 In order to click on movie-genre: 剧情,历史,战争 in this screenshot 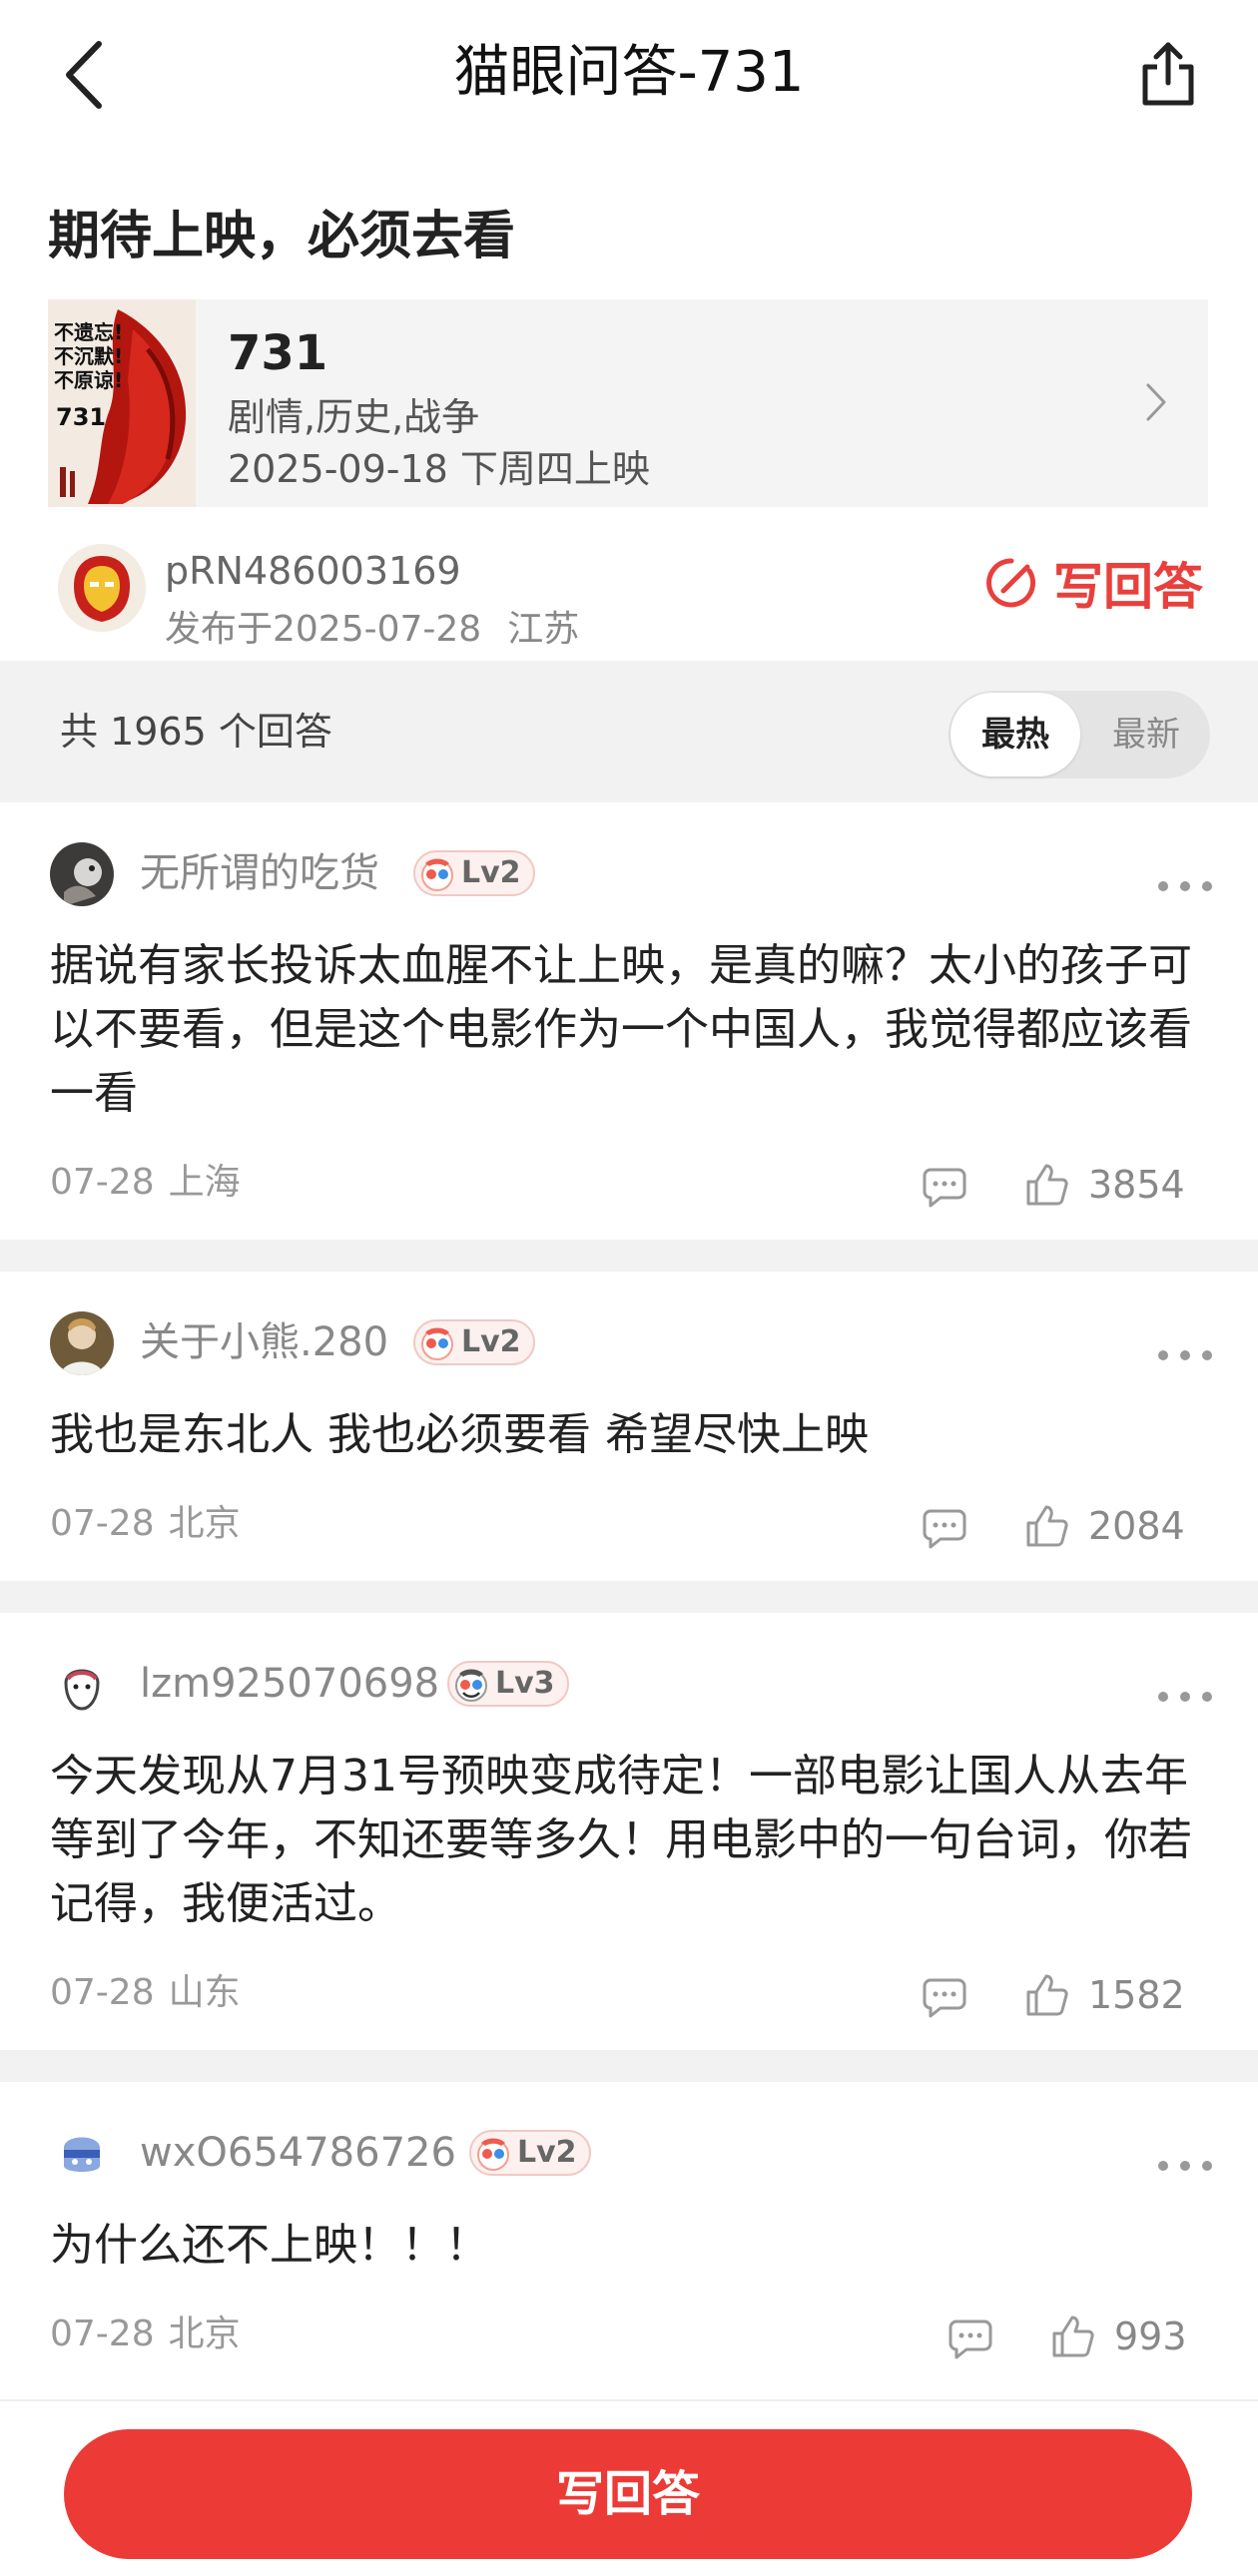, I will do `click(354, 417)`.